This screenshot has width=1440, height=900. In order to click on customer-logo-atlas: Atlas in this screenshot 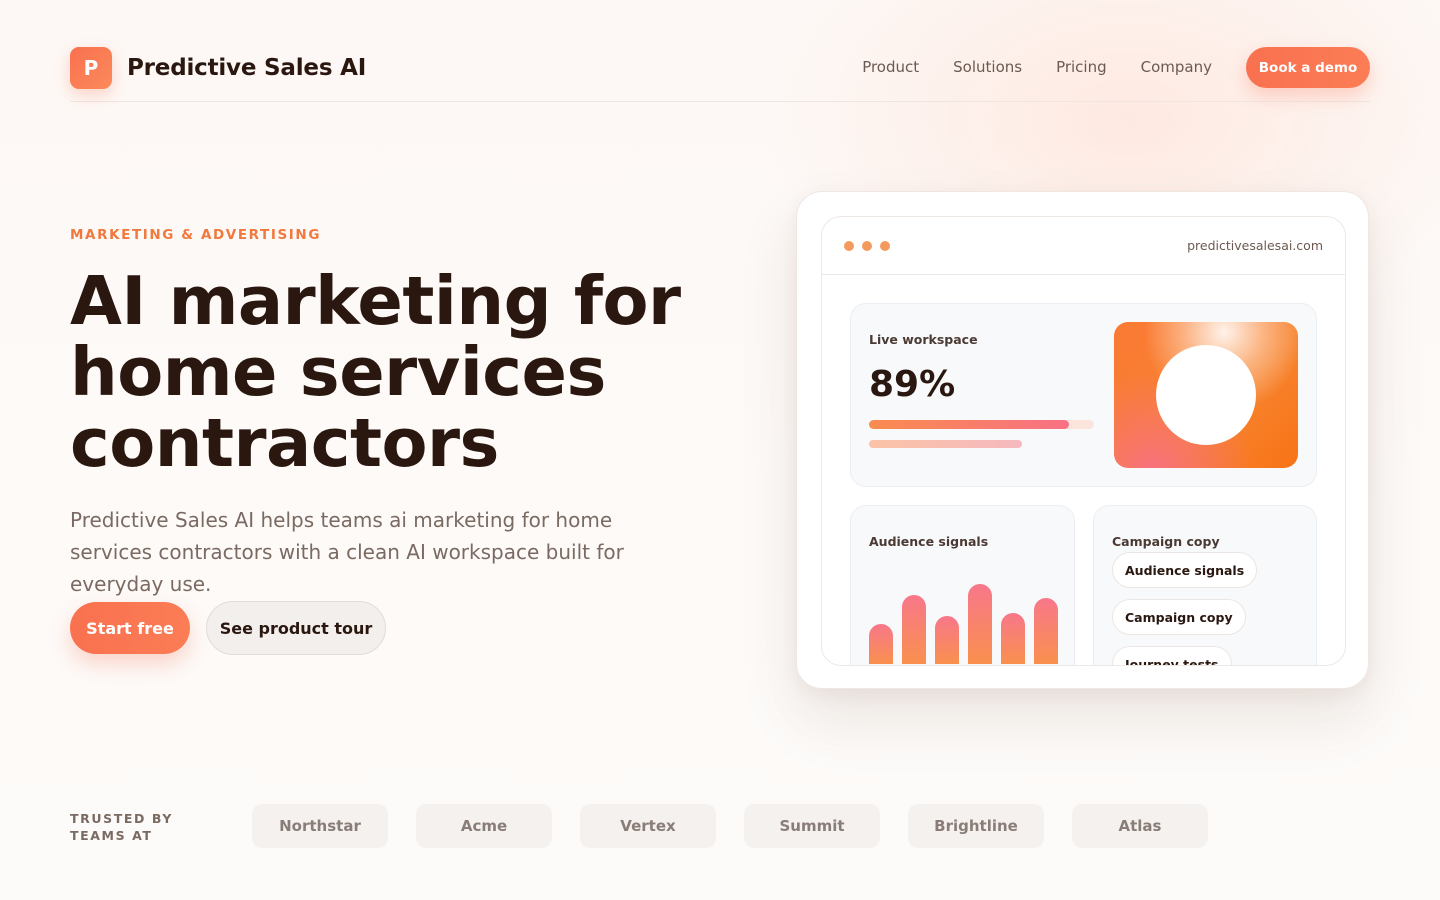, I will do `click(1140, 826)`.